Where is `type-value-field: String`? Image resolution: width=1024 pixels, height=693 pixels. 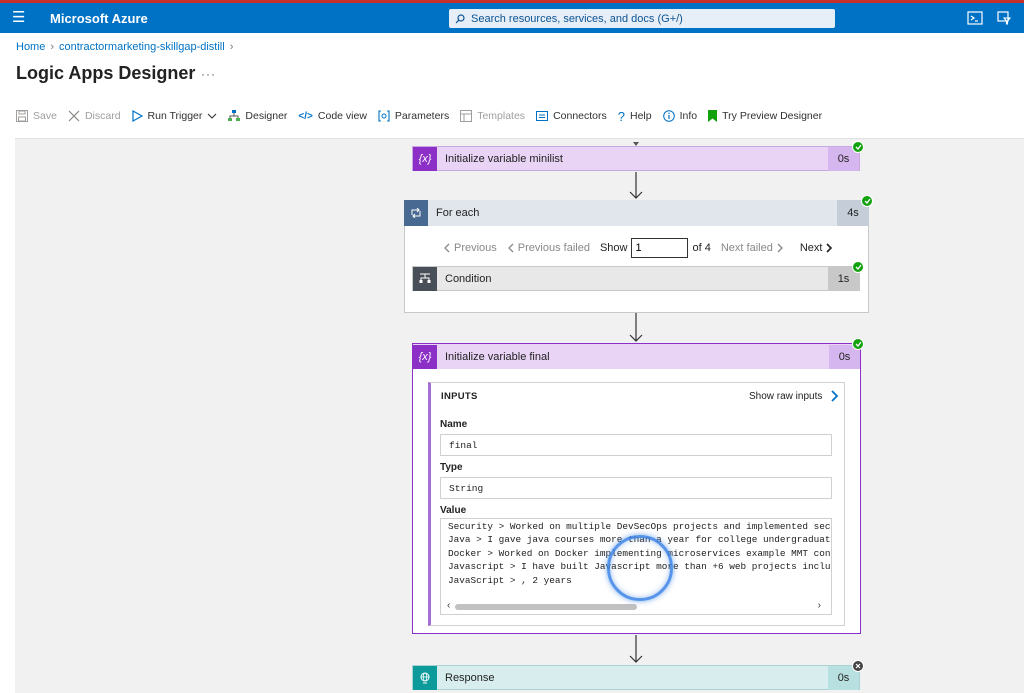 type-value-field: String is located at coordinates (636, 488).